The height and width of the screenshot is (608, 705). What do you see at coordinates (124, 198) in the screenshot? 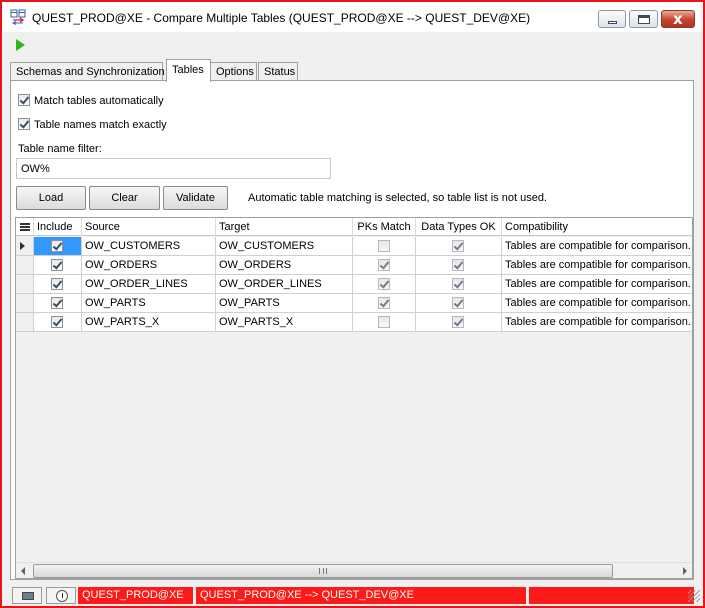
I see `clear-button: Clear` at bounding box center [124, 198].